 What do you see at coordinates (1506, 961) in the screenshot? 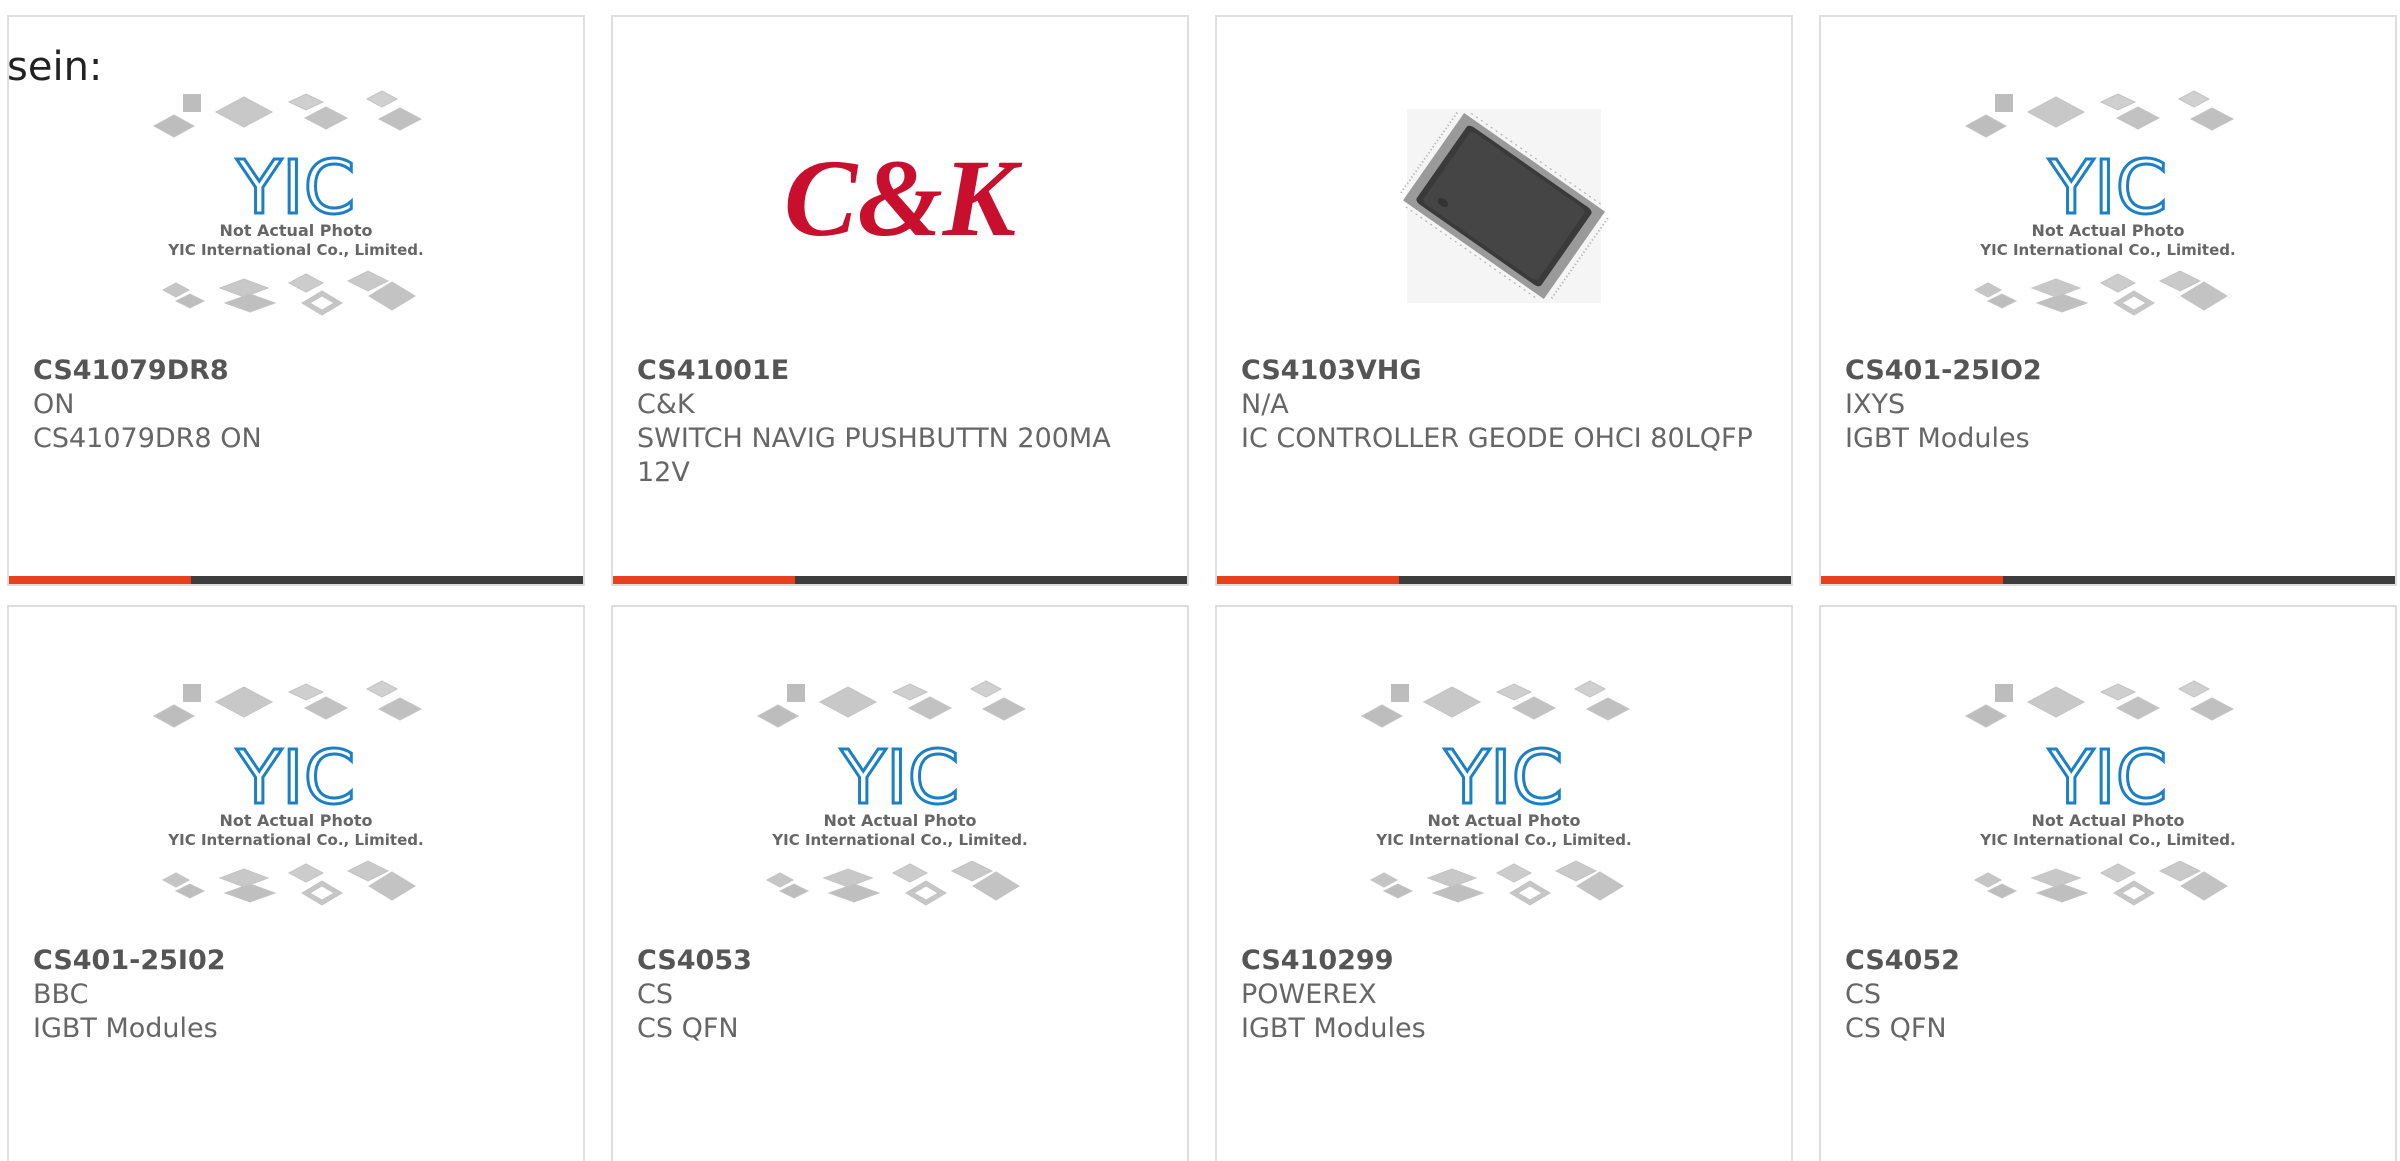
I see `product-part-number: CS410299` at bounding box center [1506, 961].